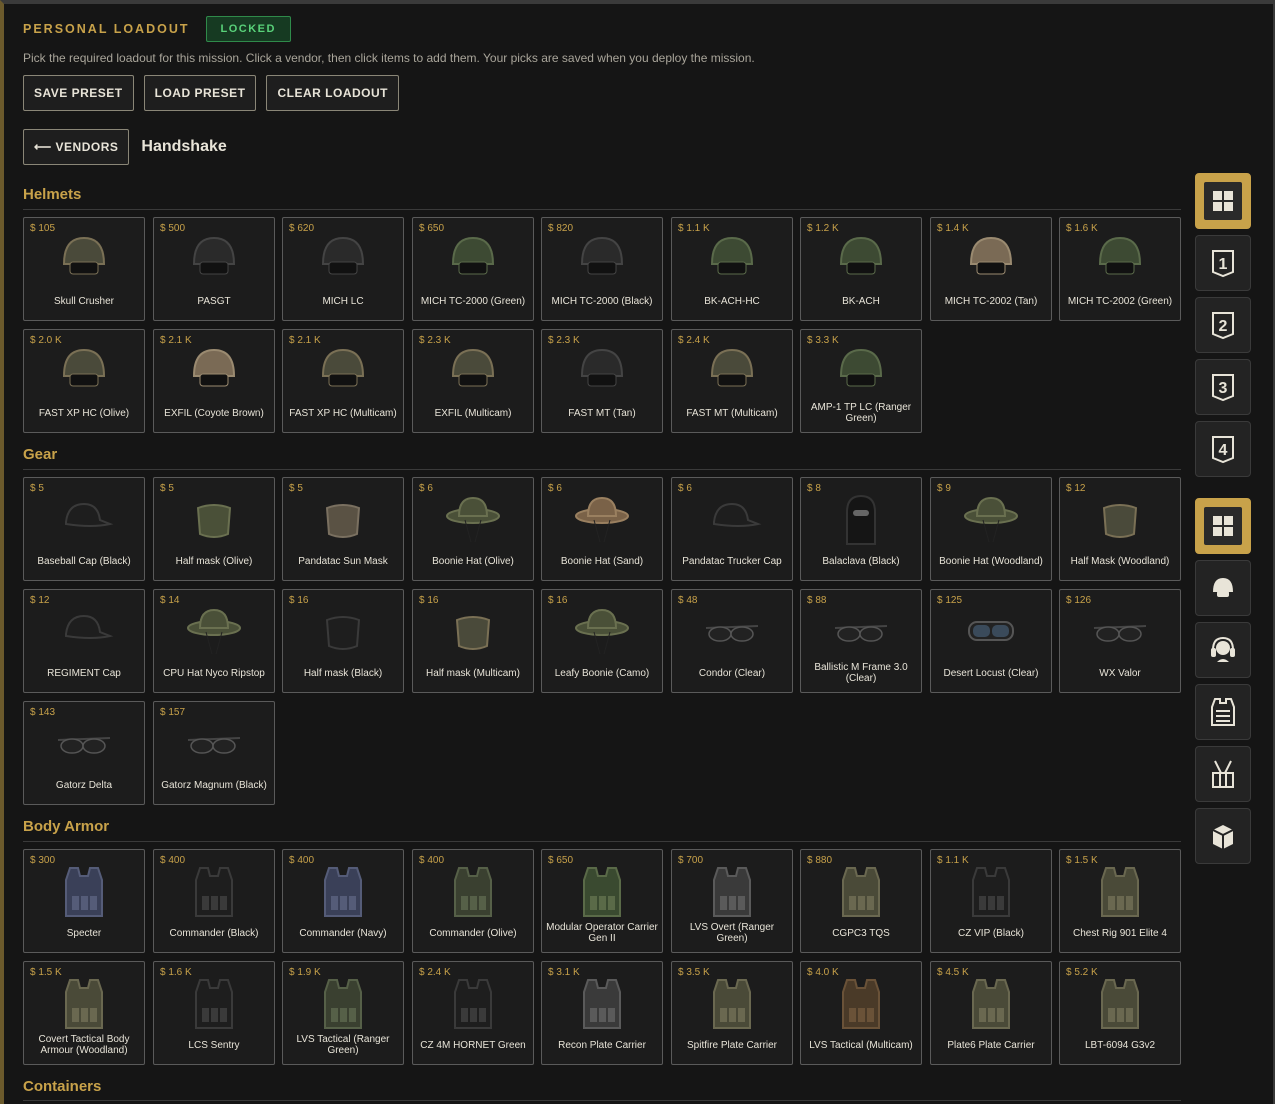 The height and width of the screenshot is (1104, 1275). Describe the element at coordinates (1120, 301) in the screenshot. I see `item-name: MICH TC-2002 (Green)` at that location.